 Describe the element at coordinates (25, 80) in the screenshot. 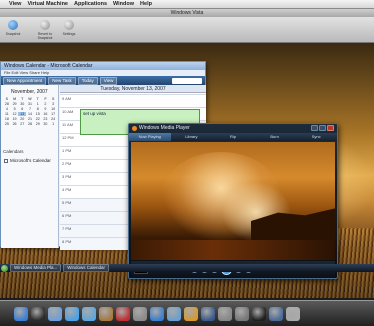

I see `new-appointment-button: New Appointment` at that location.